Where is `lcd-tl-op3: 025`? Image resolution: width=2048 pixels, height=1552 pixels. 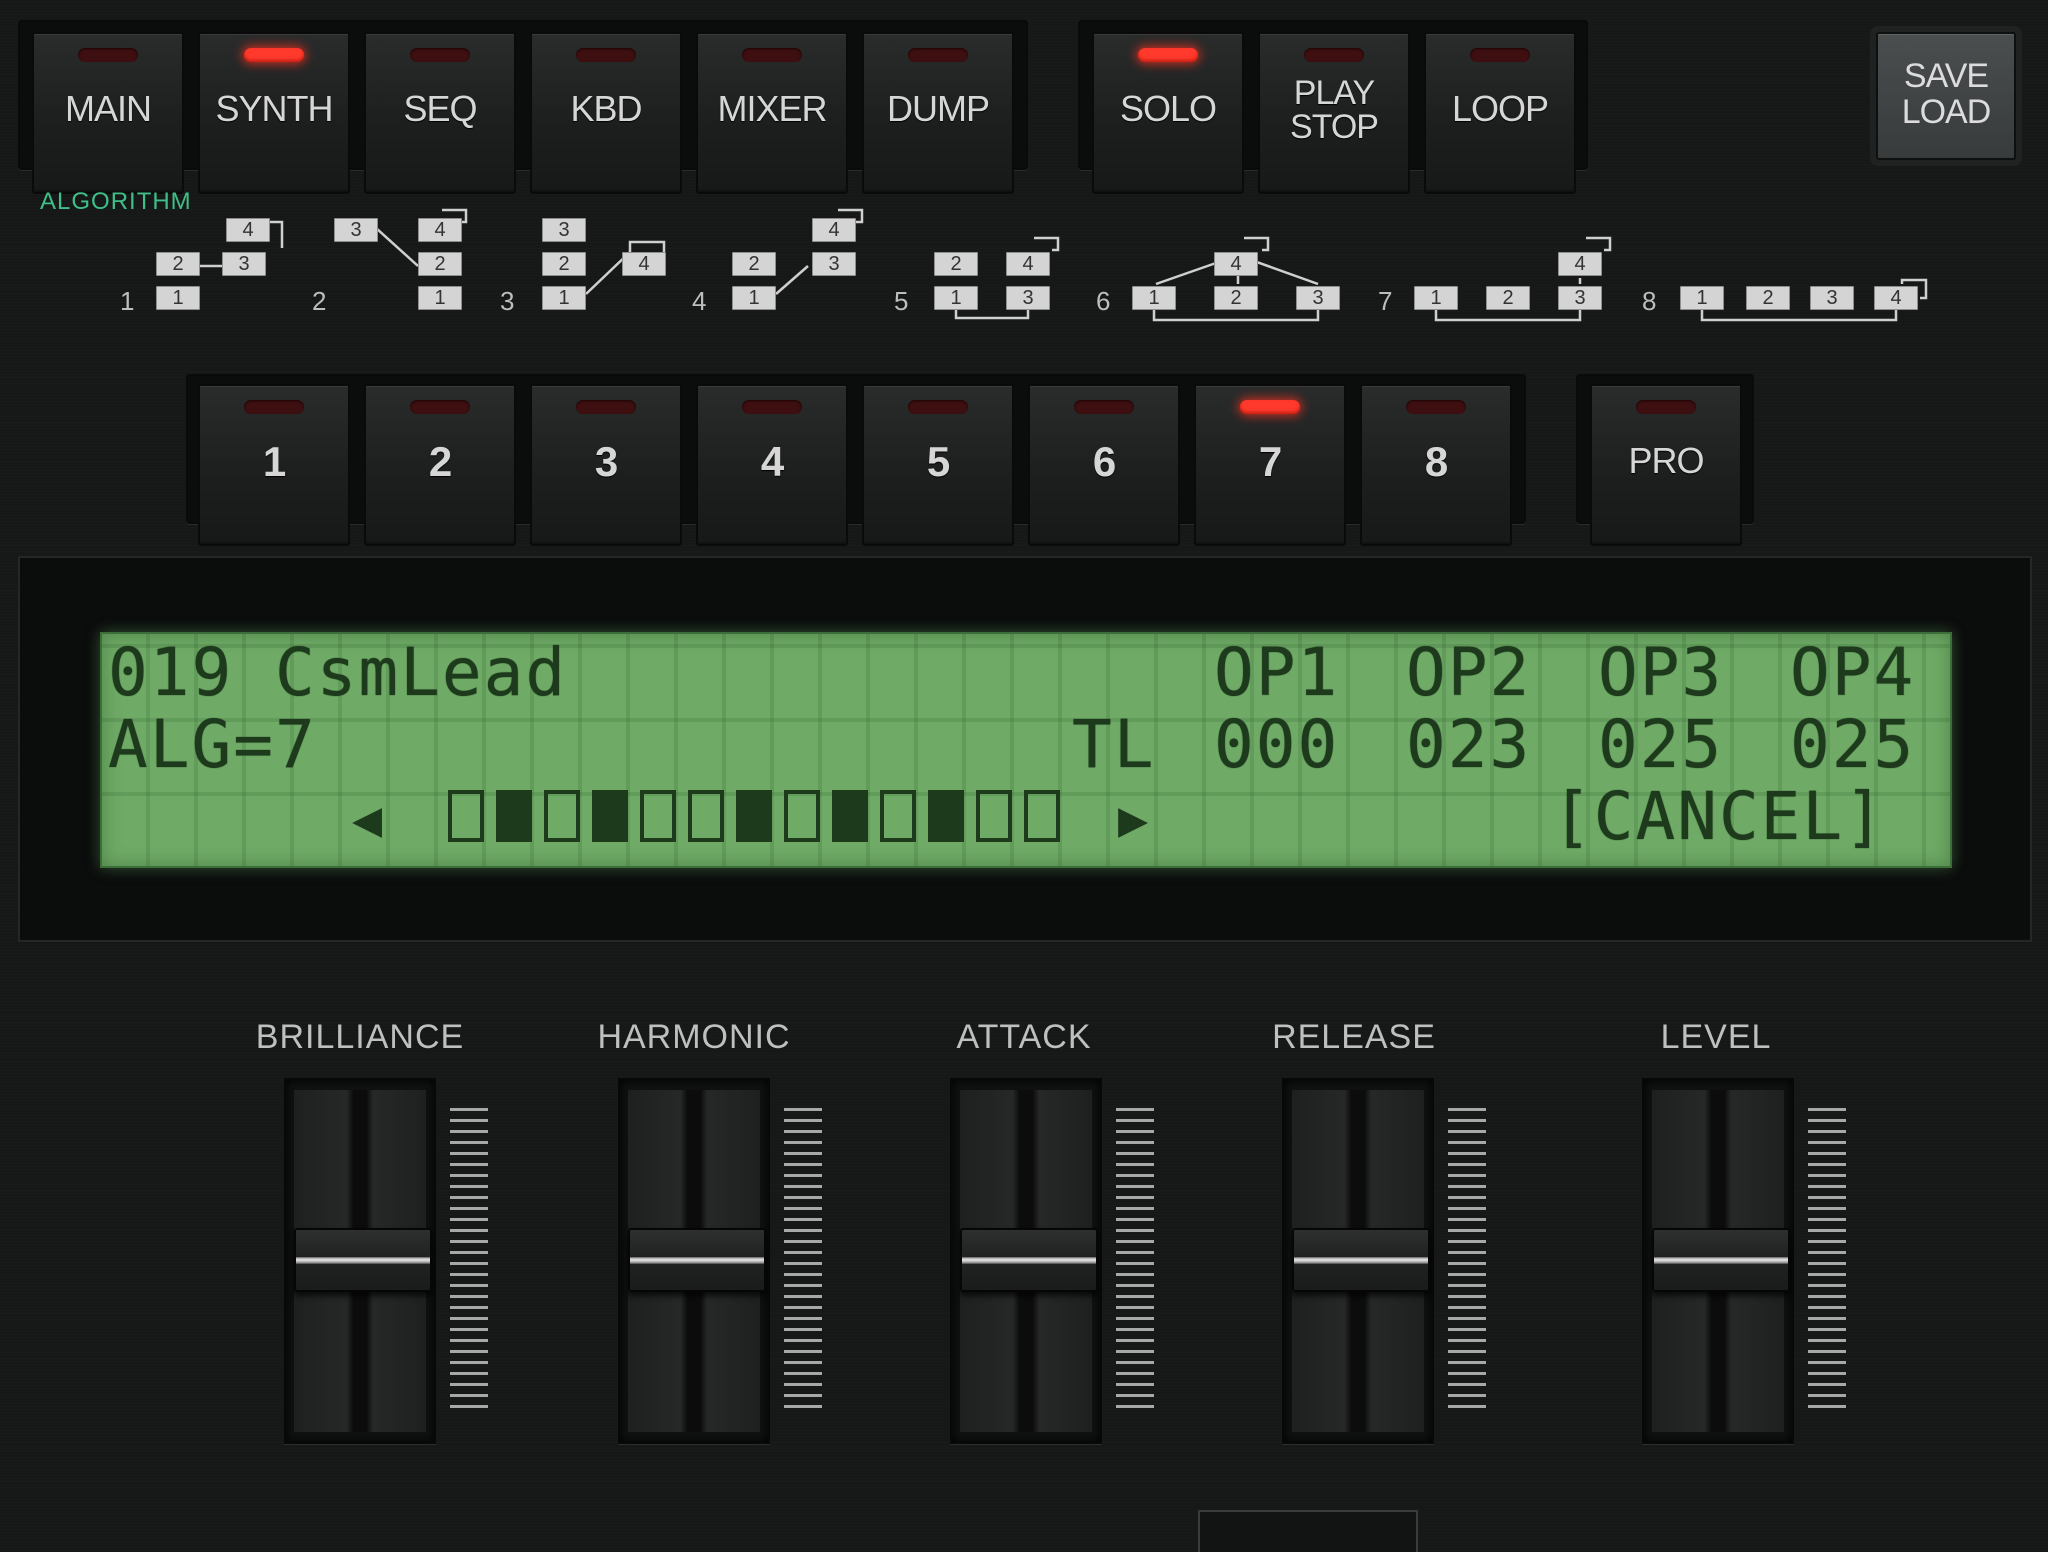 lcd-tl-op3: 025 is located at coordinates (1661, 744).